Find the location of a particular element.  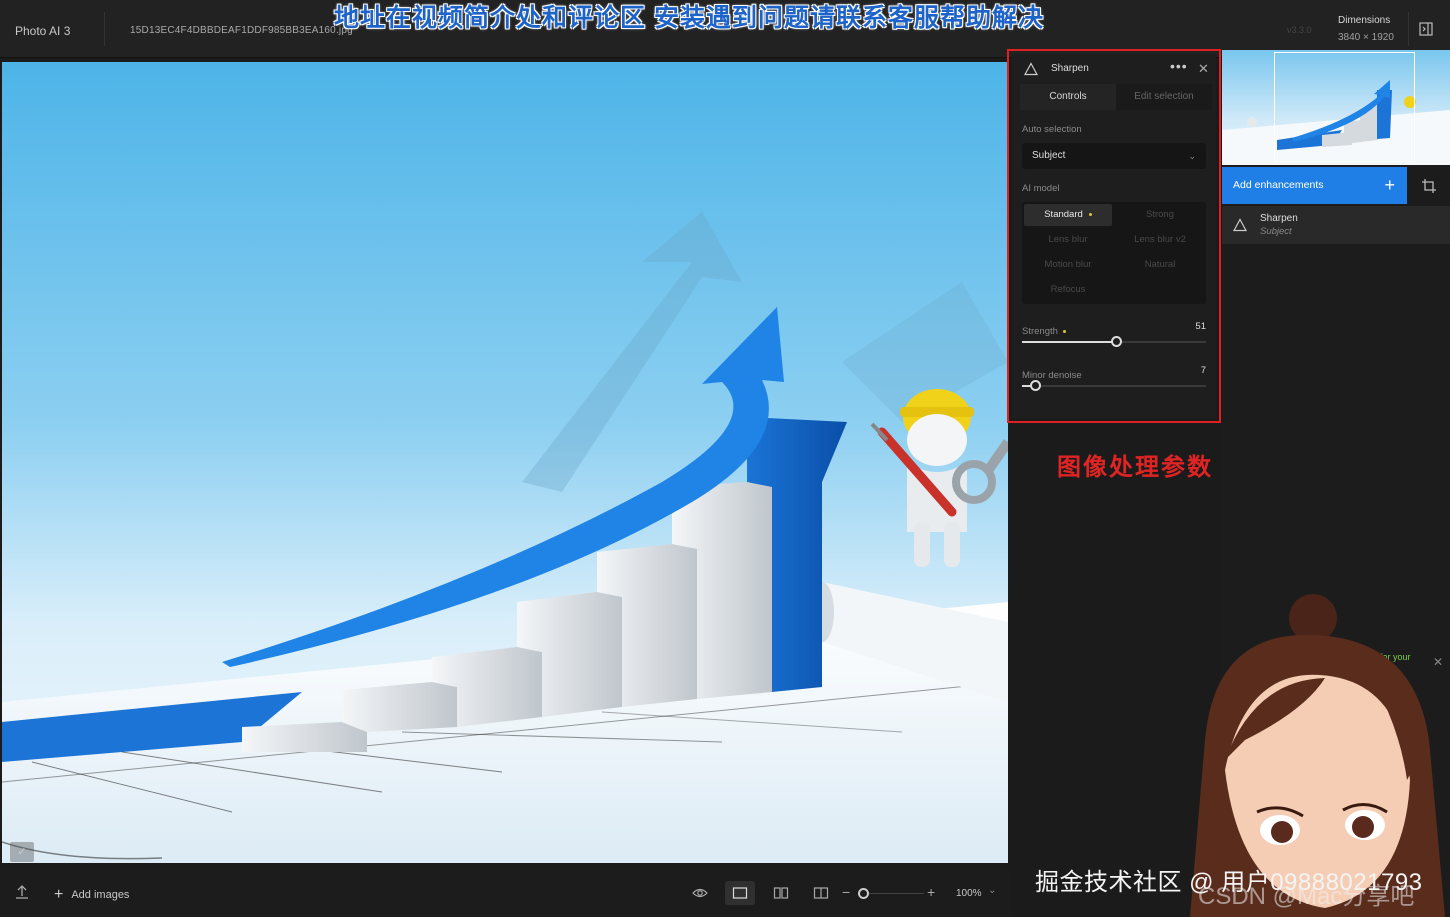

enhancement-name: Sharpen is located at coordinates (1279, 218).